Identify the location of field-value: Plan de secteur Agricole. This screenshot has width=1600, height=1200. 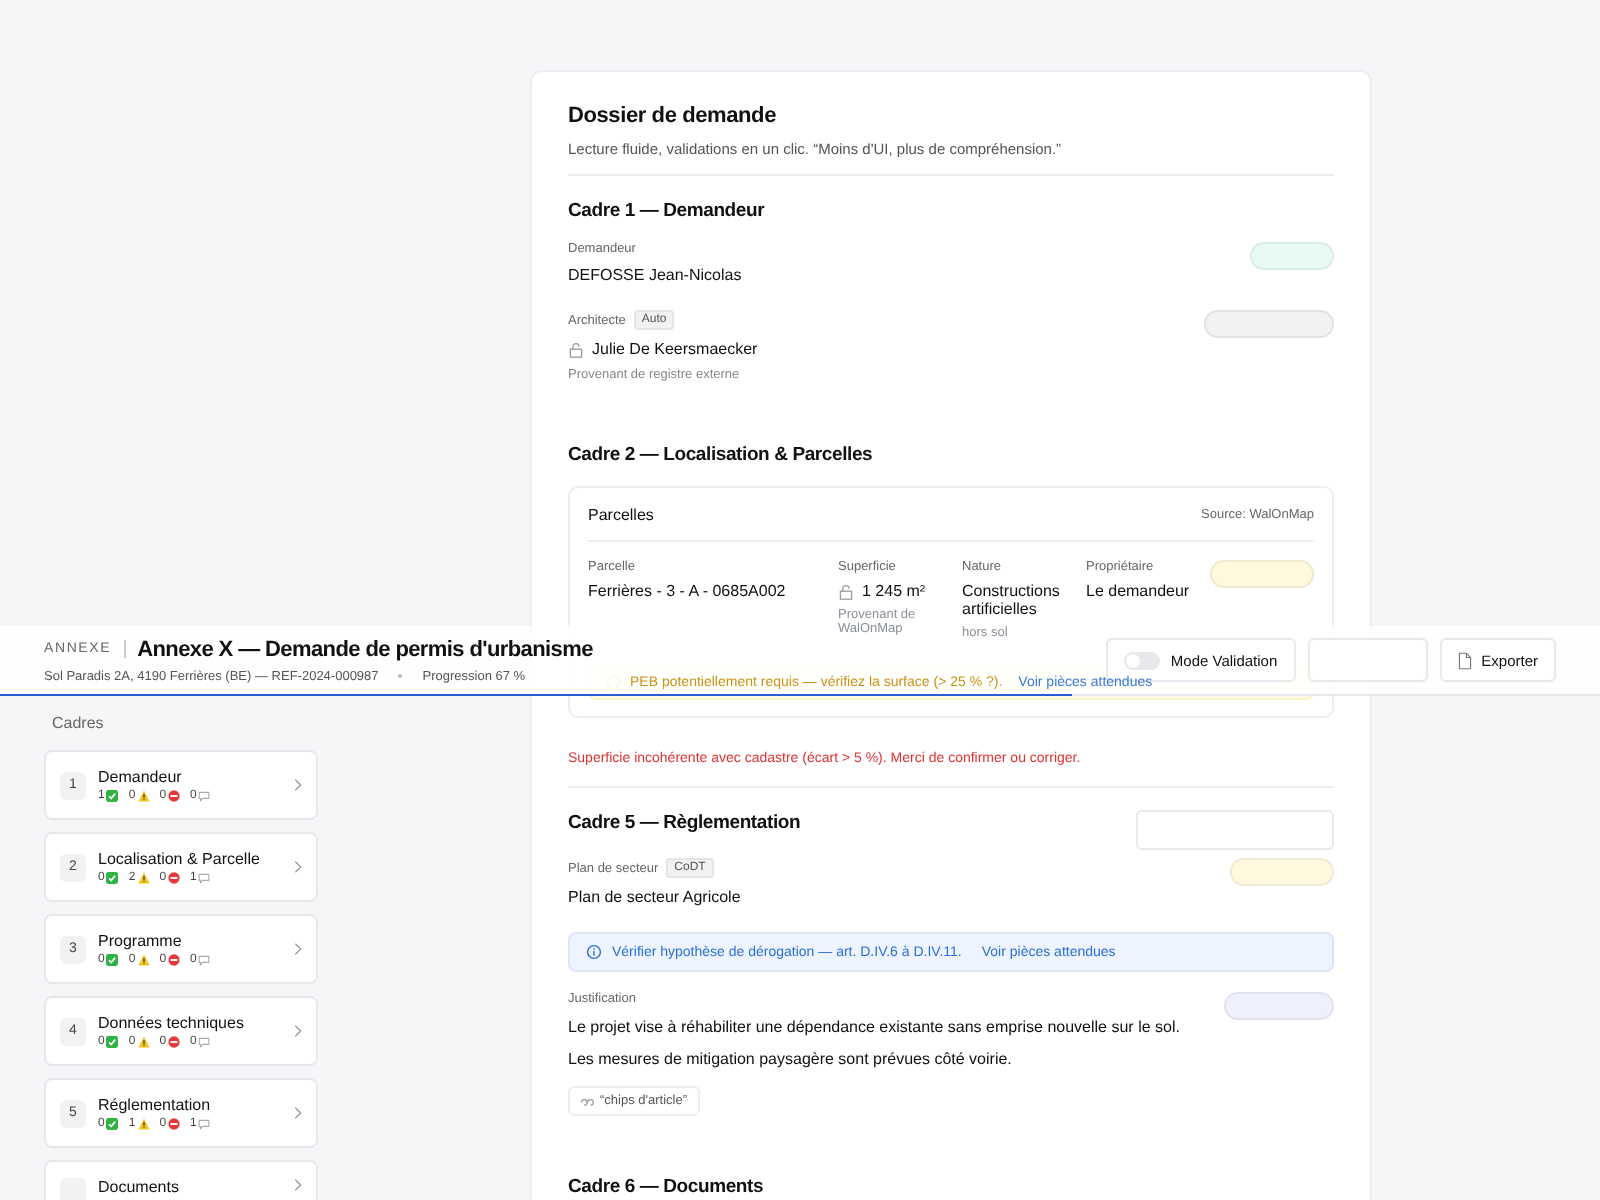
(654, 897).